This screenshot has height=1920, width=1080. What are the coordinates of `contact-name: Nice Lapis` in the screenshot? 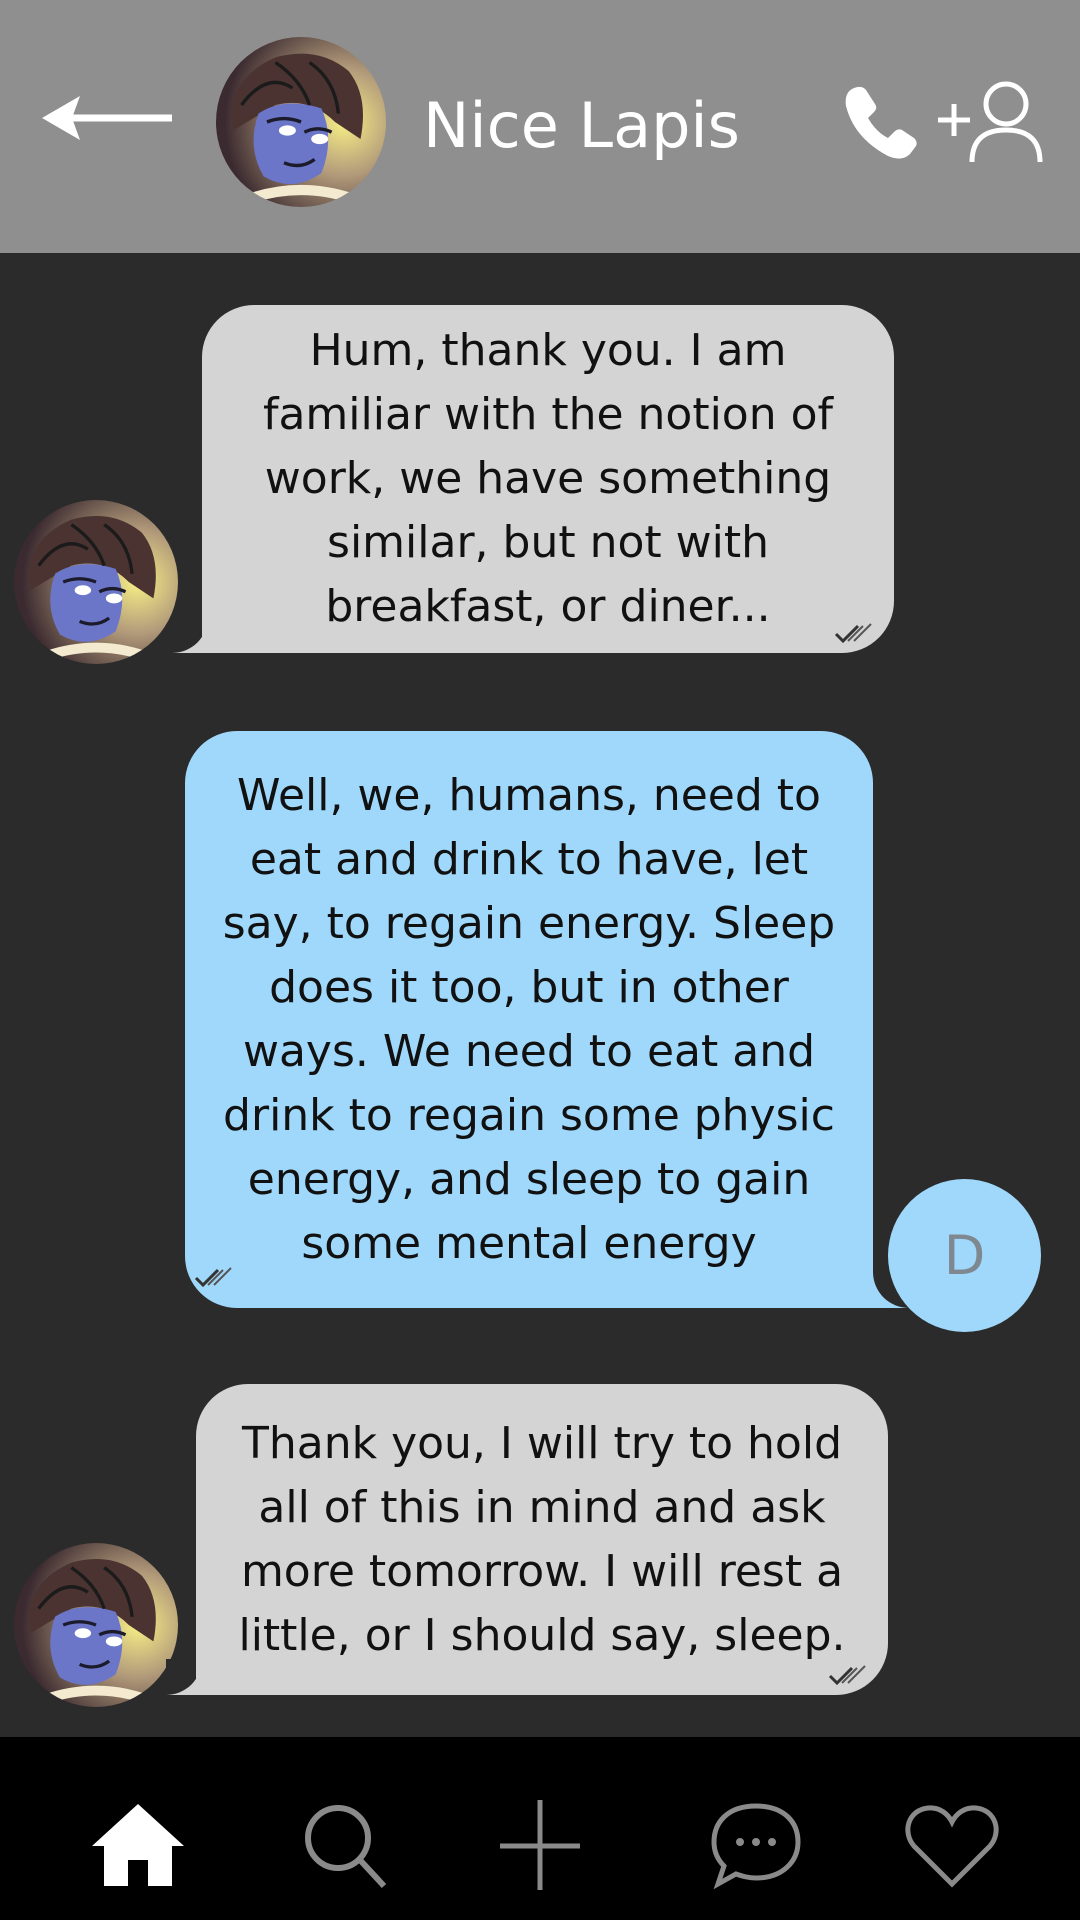 It's located at (581, 126).